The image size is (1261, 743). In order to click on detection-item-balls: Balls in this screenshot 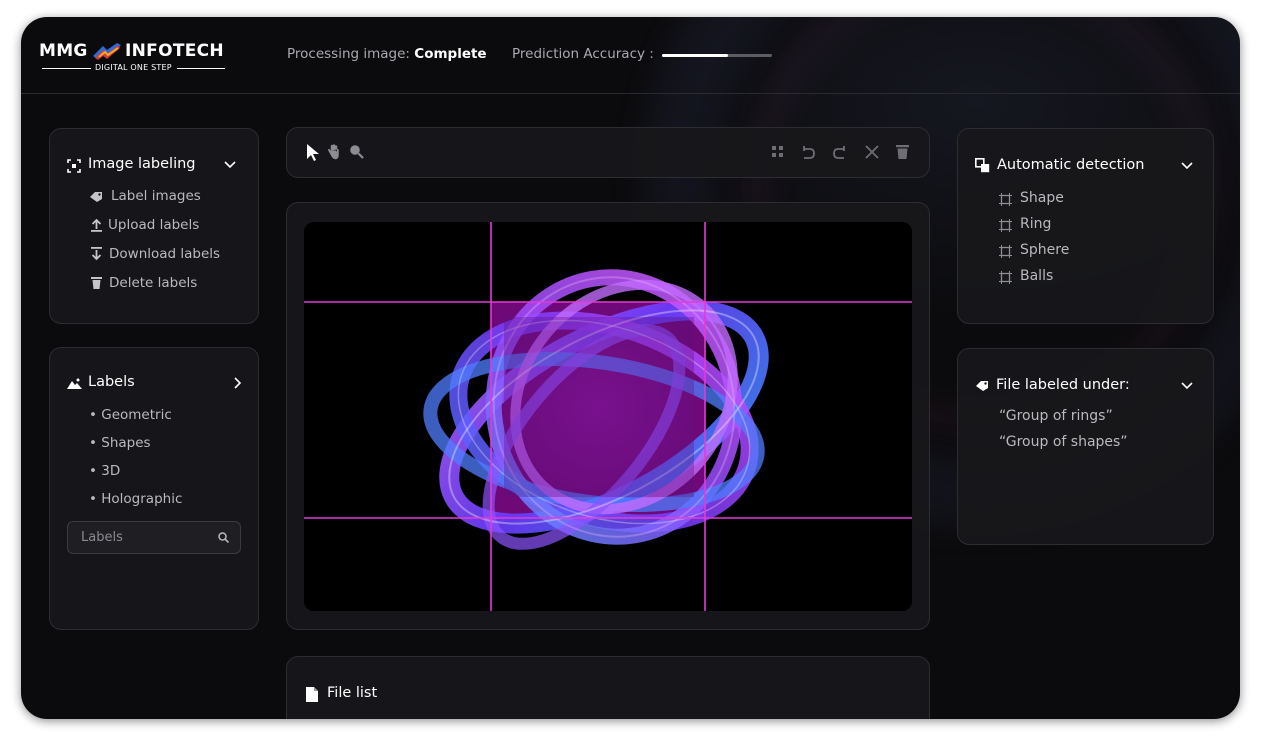, I will do `click(1036, 276)`.